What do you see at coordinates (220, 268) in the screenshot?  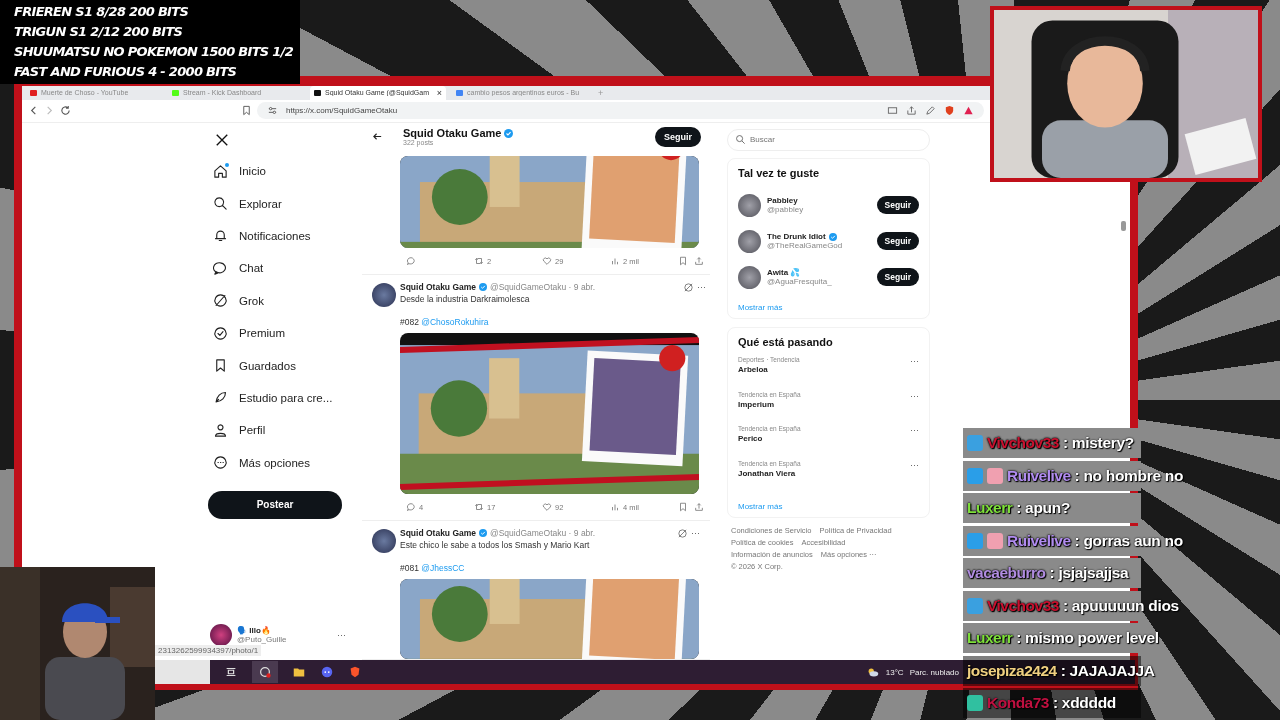 I see `chat-icon` at bounding box center [220, 268].